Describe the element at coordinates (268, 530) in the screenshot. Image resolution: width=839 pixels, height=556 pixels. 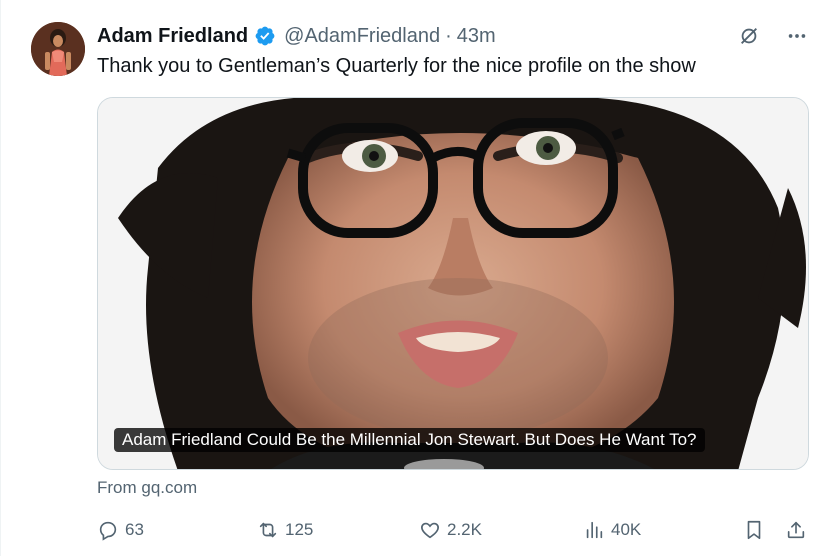
I see `repost-icon` at that location.